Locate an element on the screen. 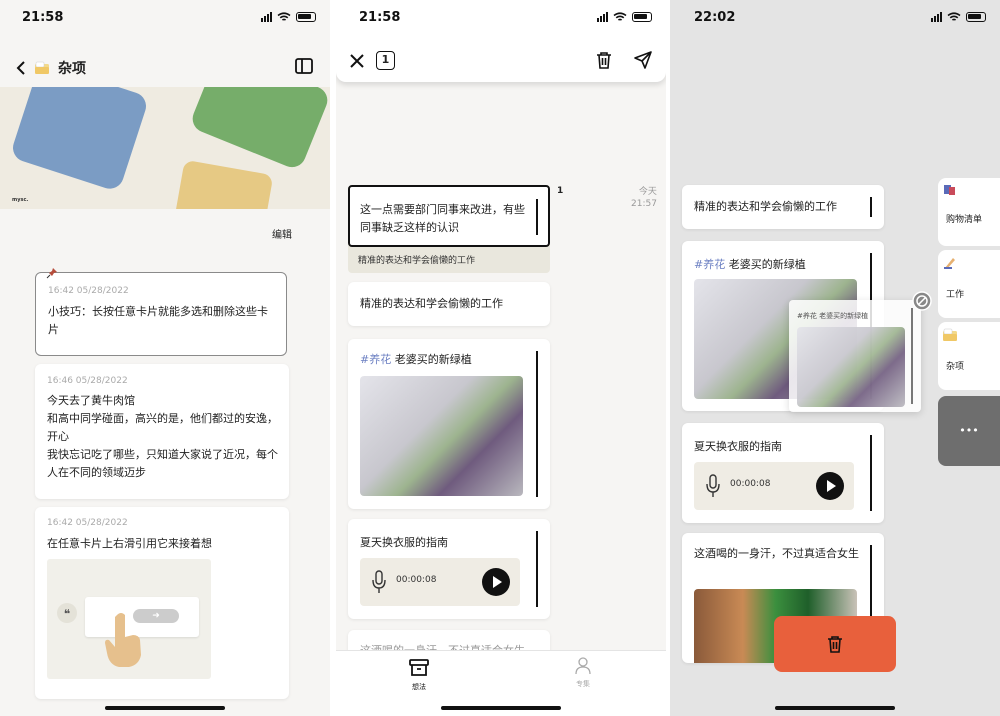  side-collection-misc: 杂项 is located at coordinates (969, 356).